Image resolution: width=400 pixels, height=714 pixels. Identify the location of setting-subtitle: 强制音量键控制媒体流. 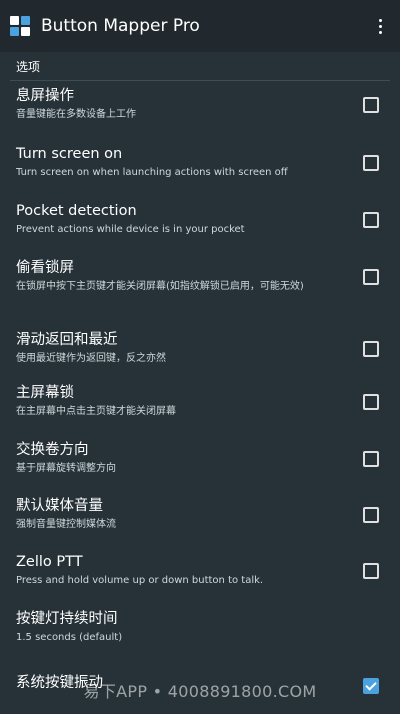
(66, 524).